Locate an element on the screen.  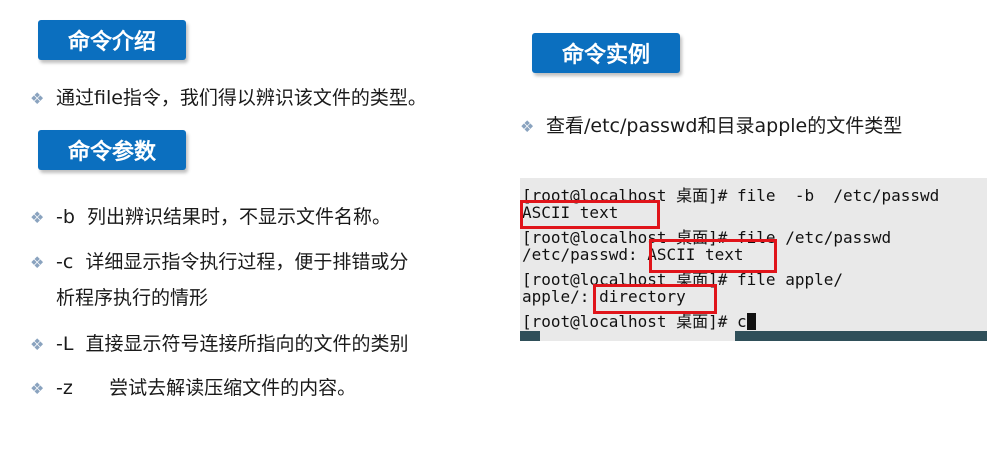
terminal-line-part: apple/: is located at coordinates (561, 296).